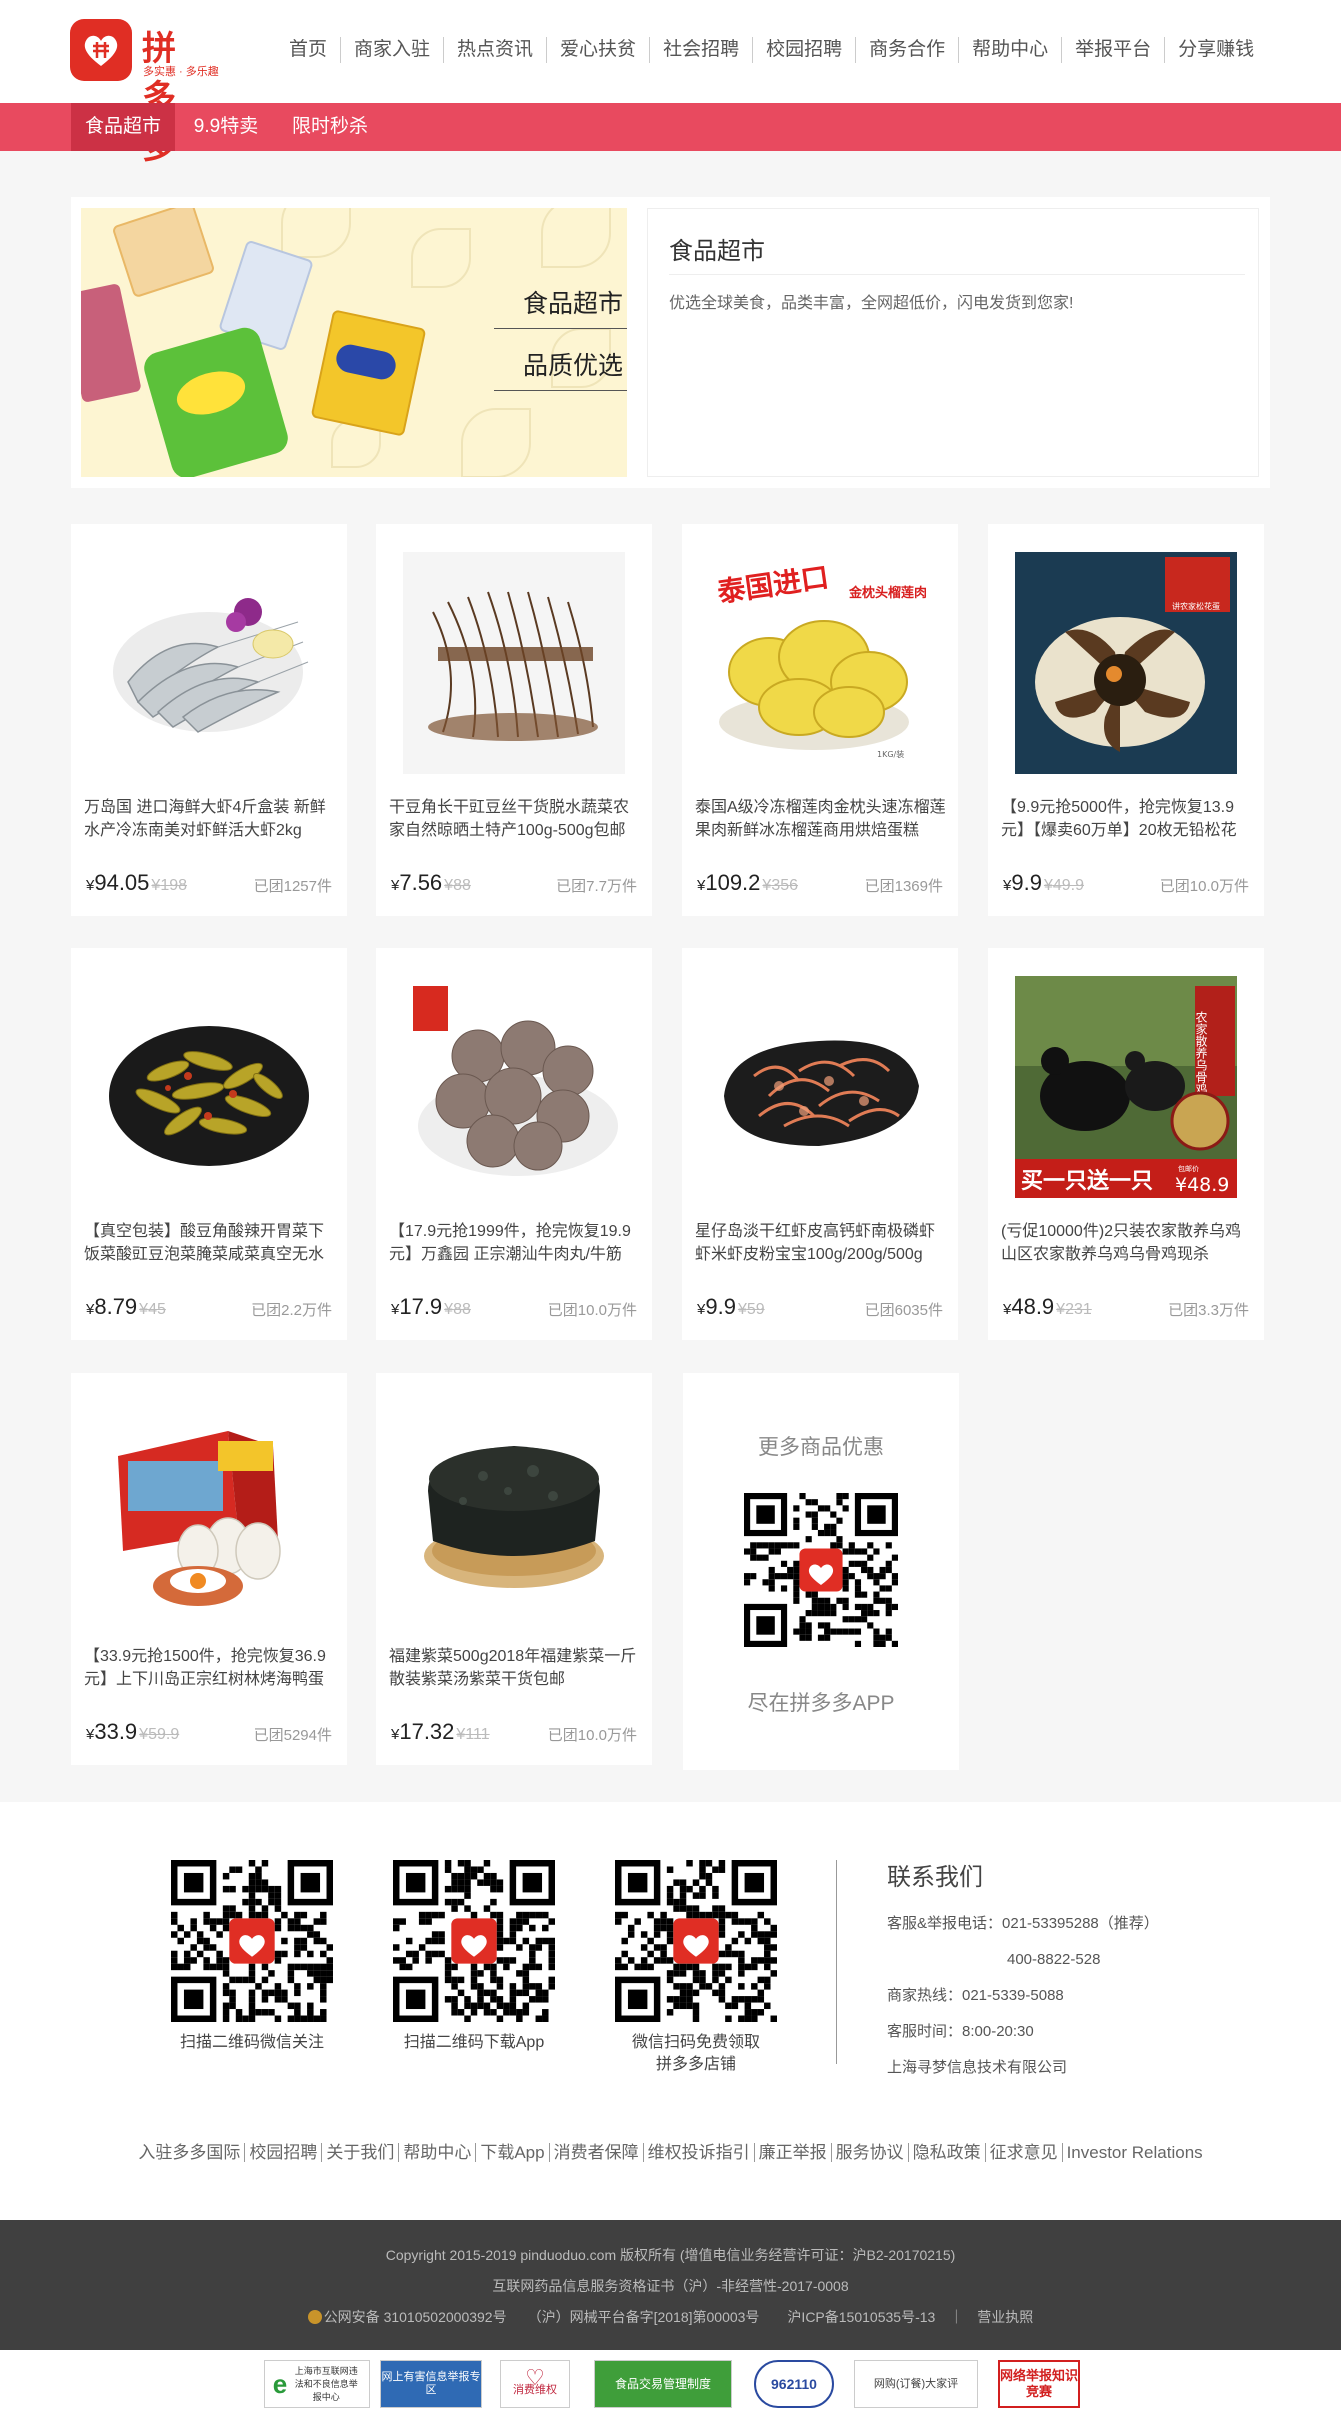  Describe the element at coordinates (794, 2384) in the screenshot. I see `badge-962110: 962110` at that location.